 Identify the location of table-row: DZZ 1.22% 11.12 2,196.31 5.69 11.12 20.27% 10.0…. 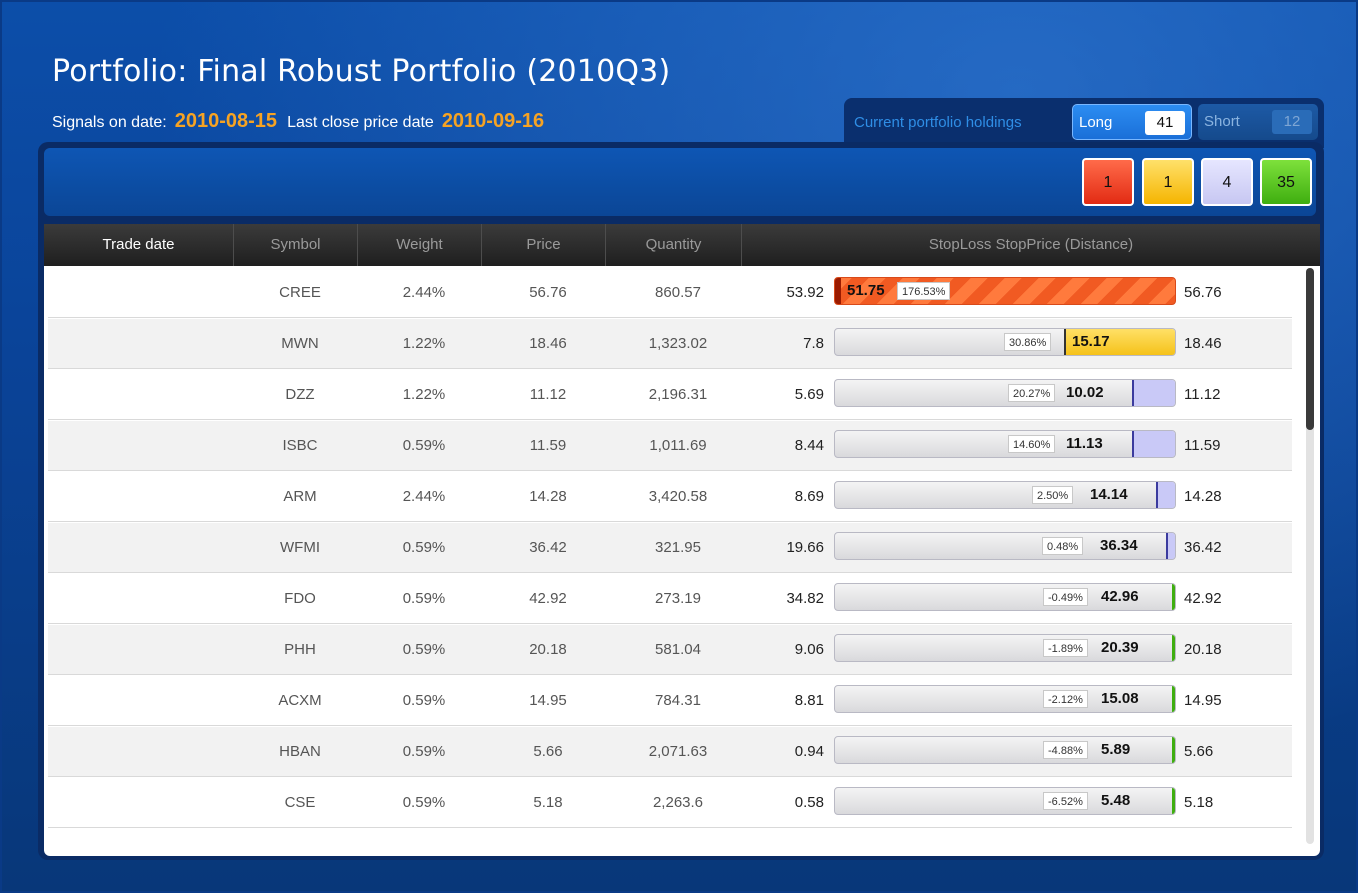
(670, 395).